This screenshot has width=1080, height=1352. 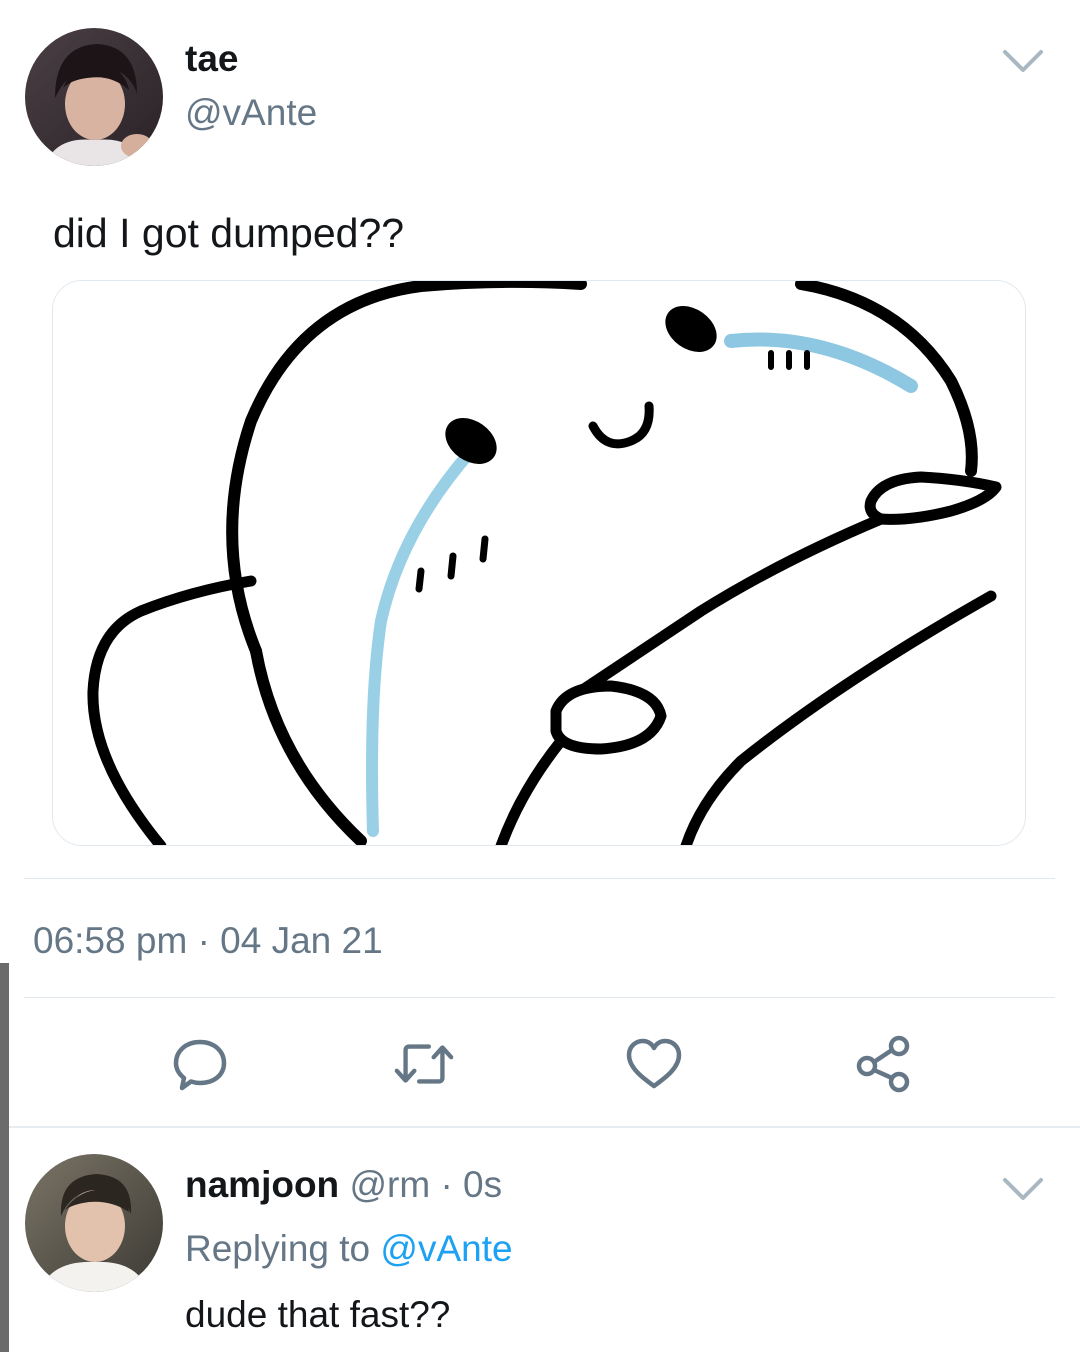 What do you see at coordinates (389, 1184) in the screenshot?
I see `reply-author-handle: @rm` at bounding box center [389, 1184].